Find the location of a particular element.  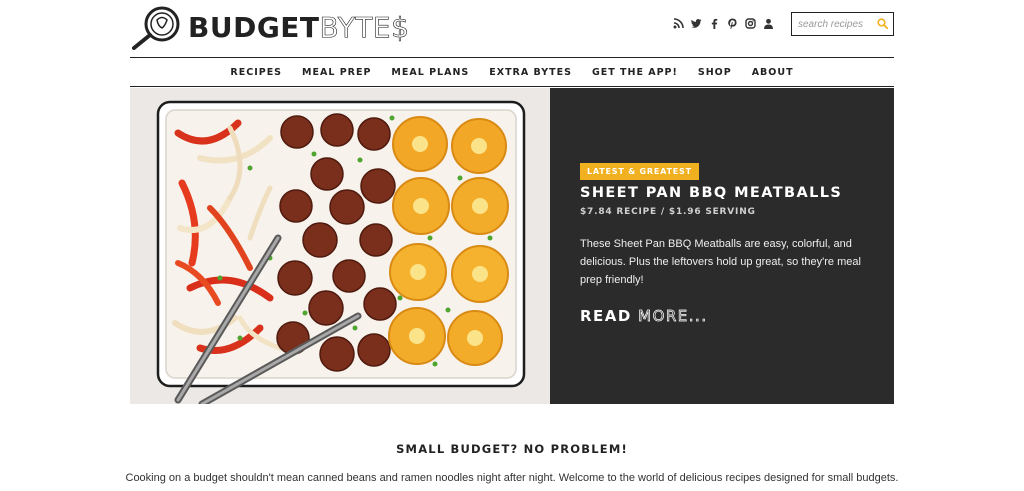

read-more-word-read: READ is located at coordinates (606, 316).